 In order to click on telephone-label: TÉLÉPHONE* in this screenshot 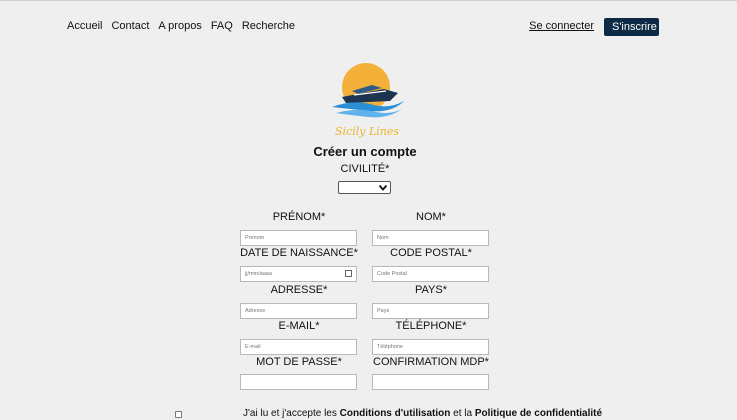, I will do `click(431, 326)`.